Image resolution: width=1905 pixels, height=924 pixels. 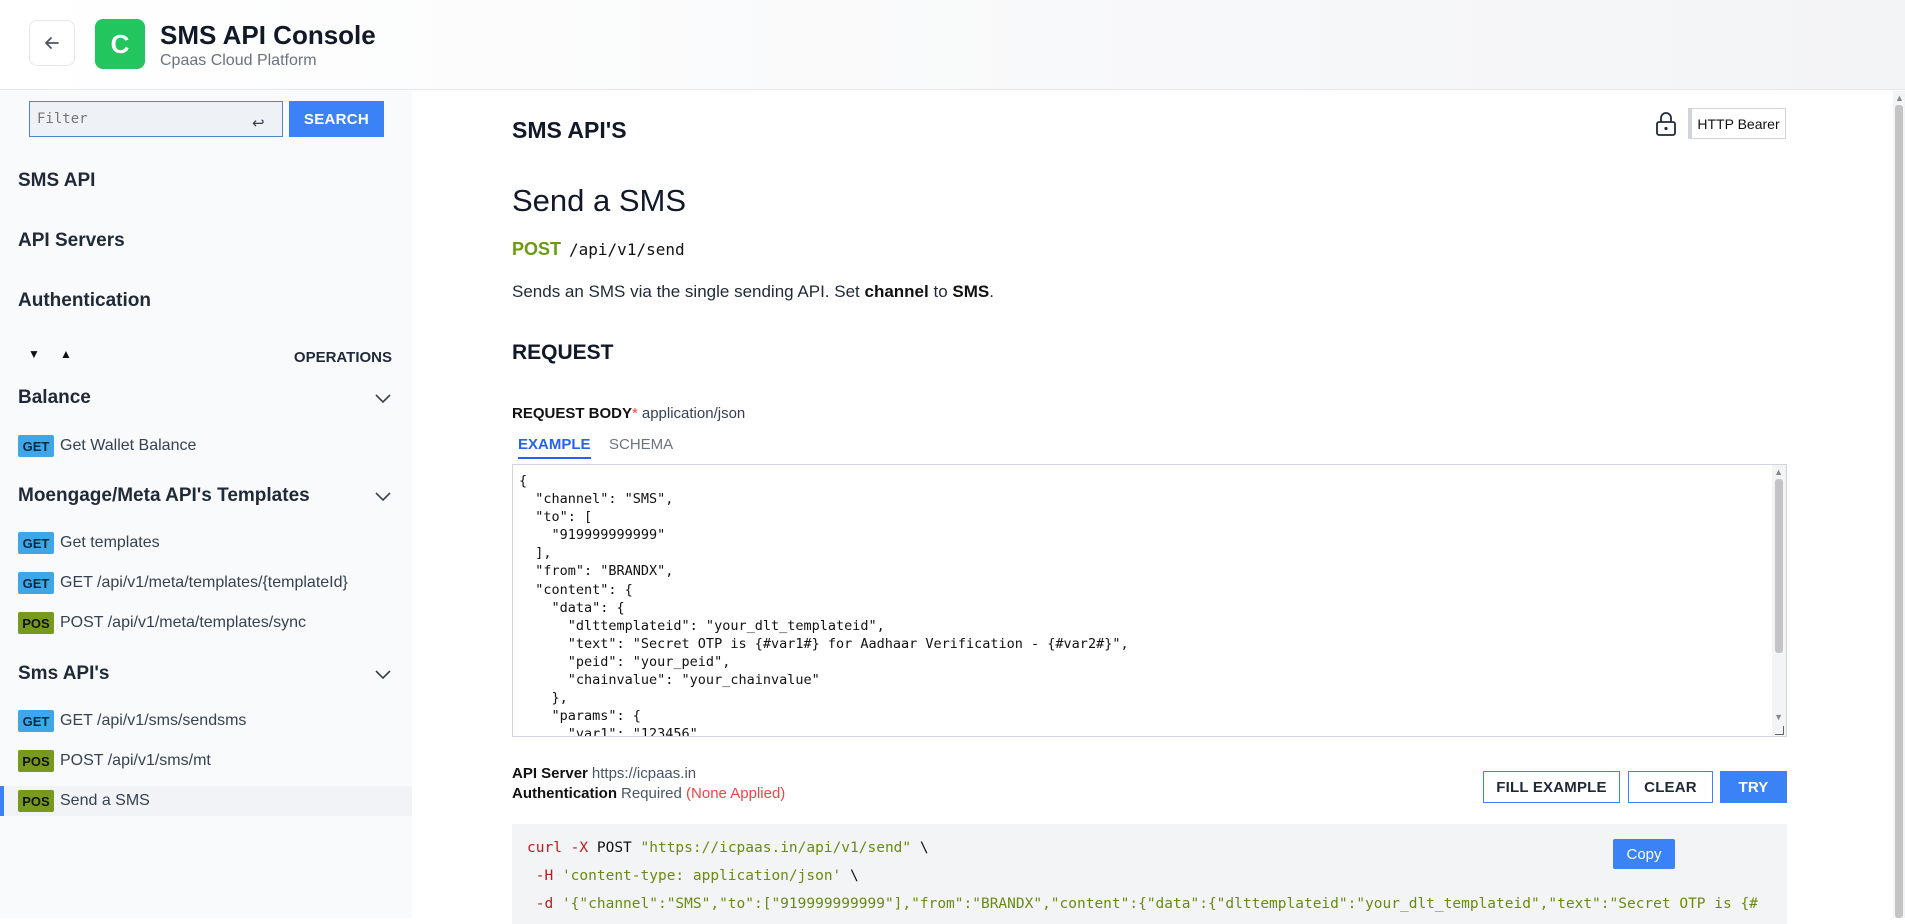 What do you see at coordinates (105, 800) in the screenshot?
I see `op-label: Send a SMS` at bounding box center [105, 800].